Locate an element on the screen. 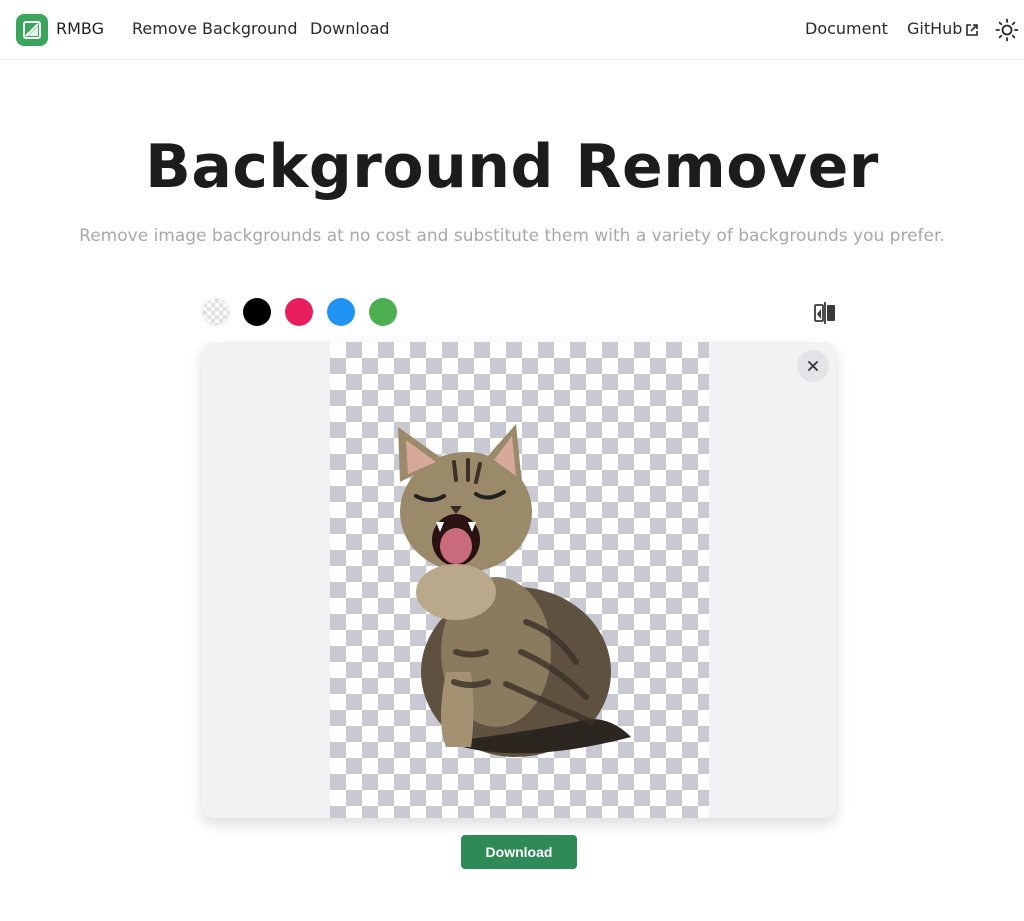 This screenshot has height=921, width=1024. swatch-black is located at coordinates (257, 312).